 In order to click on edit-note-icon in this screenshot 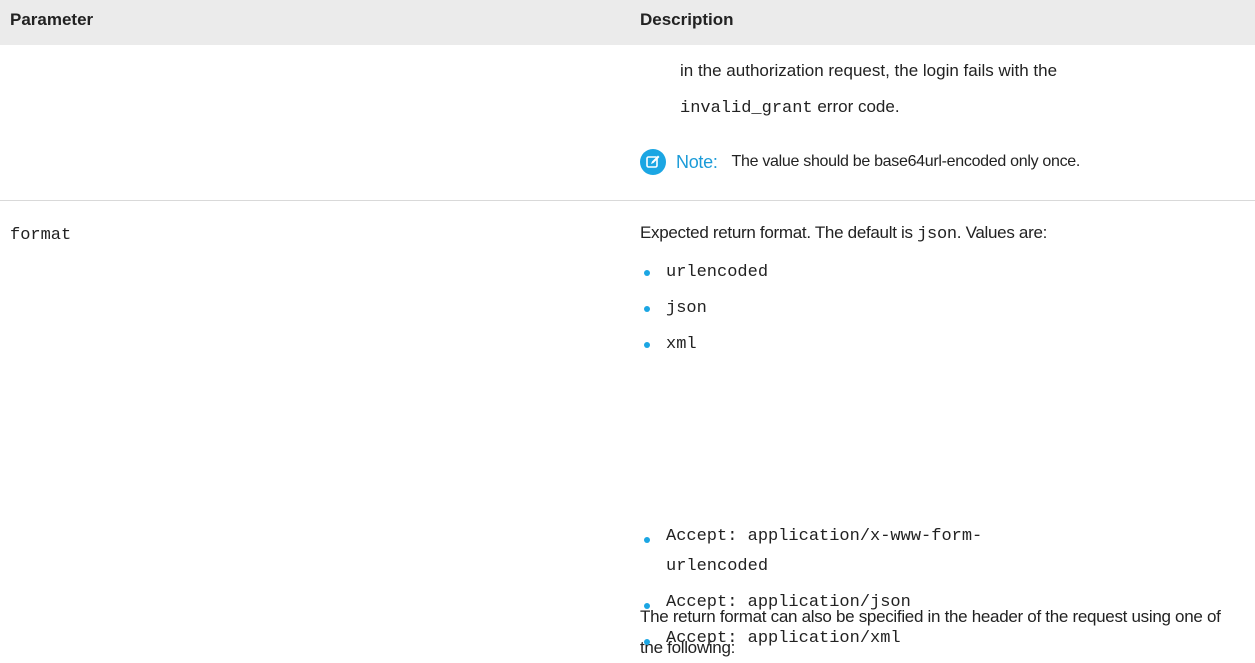, I will do `click(653, 162)`.